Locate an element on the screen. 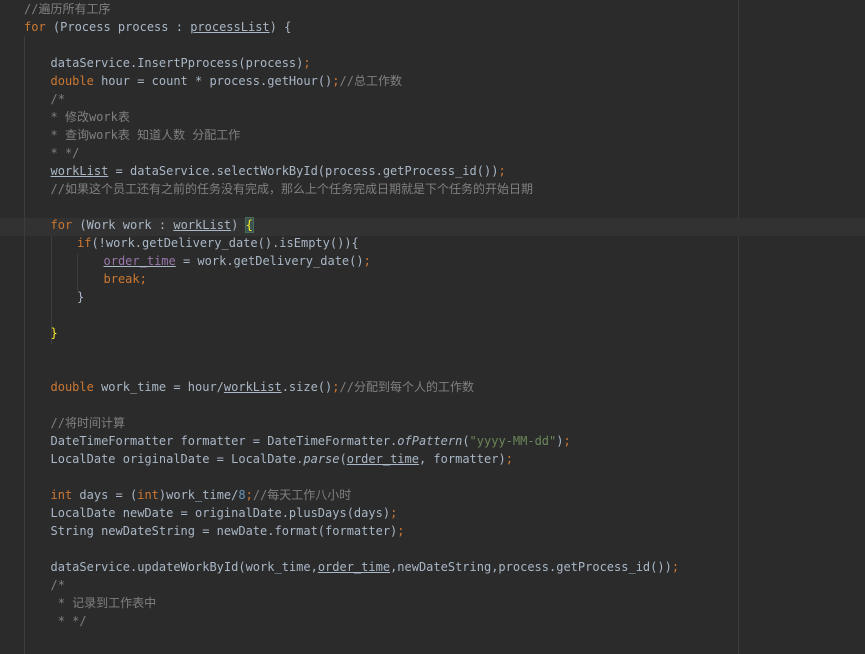  code-line: //将时间计算 is located at coordinates (88, 423).